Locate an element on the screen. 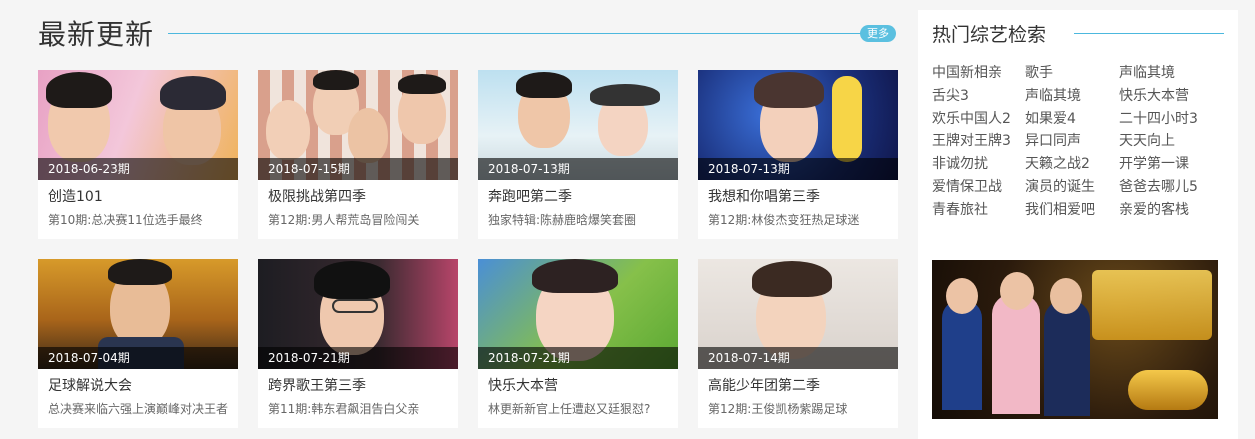 This screenshot has height=439, width=1255. hot-item: 如果爱4 is located at coordinates (1072, 119).